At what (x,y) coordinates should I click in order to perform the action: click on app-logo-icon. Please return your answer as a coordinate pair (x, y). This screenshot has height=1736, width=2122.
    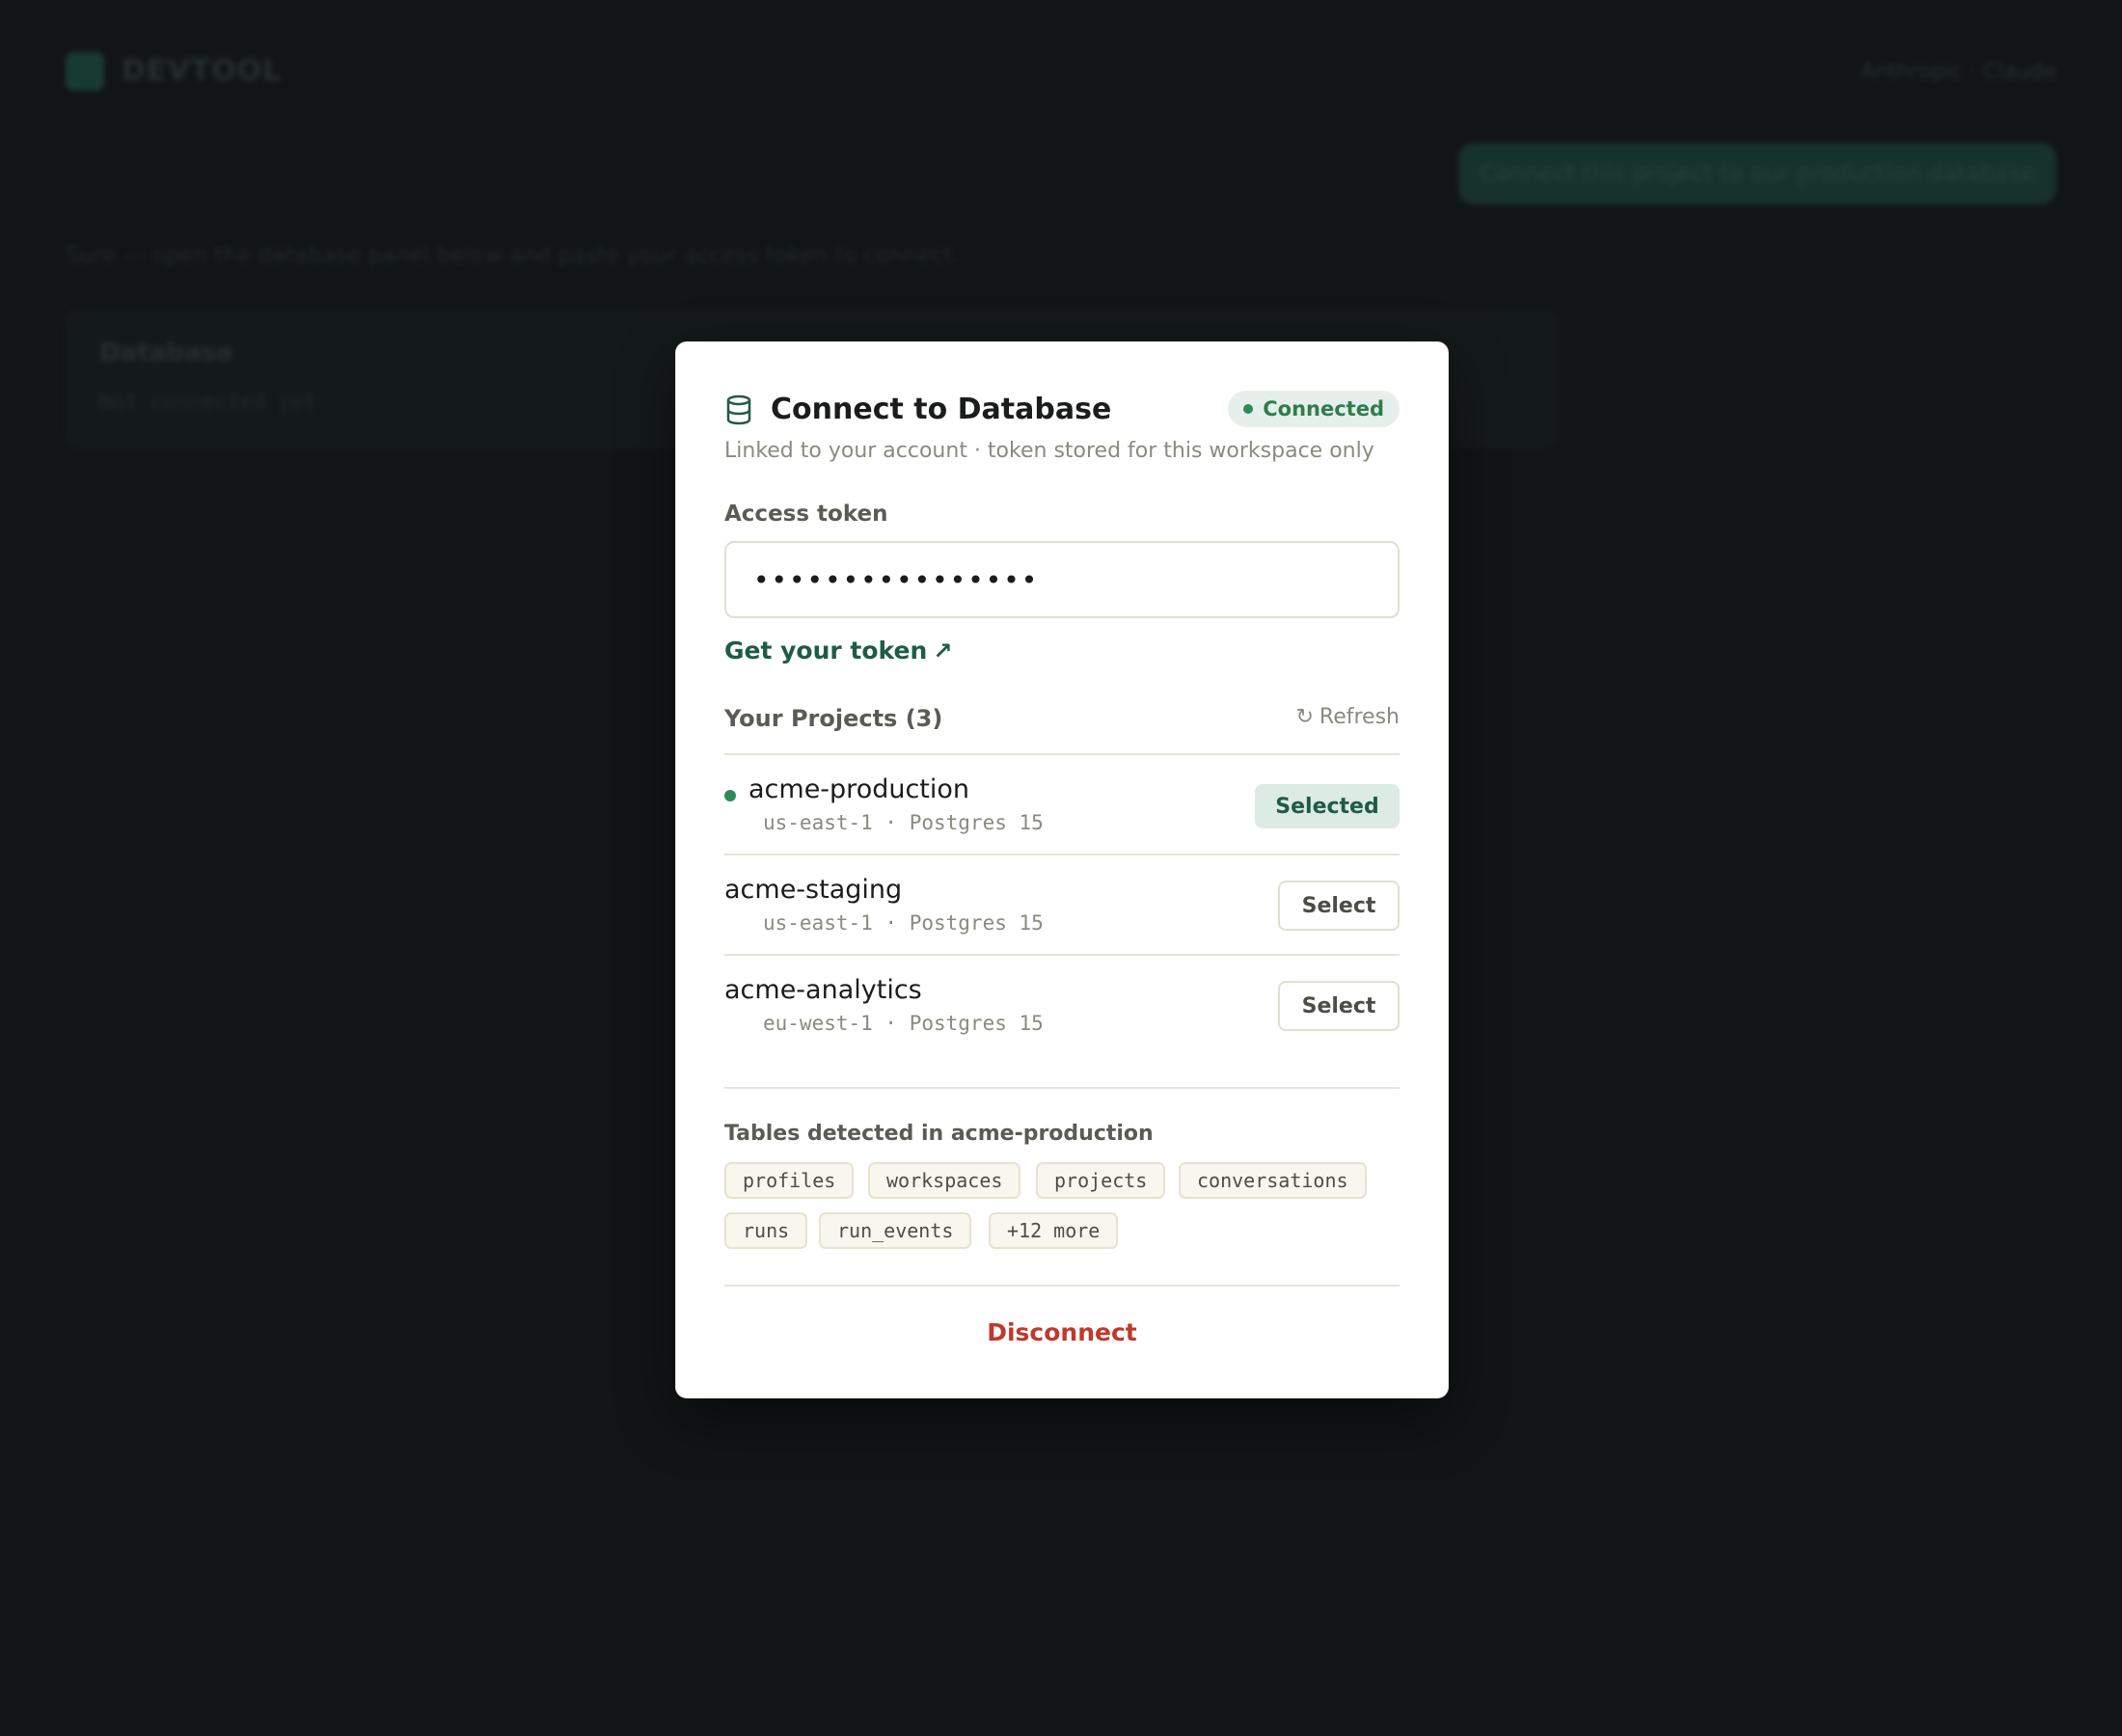
    Looking at the image, I should click on (85, 72).